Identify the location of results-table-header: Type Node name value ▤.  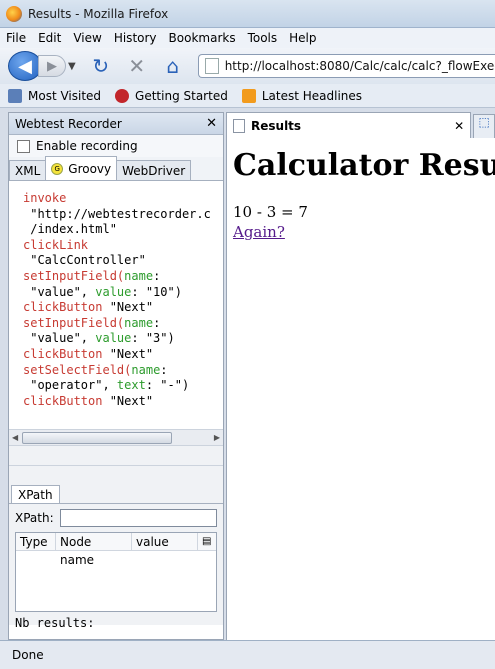
(116, 549).